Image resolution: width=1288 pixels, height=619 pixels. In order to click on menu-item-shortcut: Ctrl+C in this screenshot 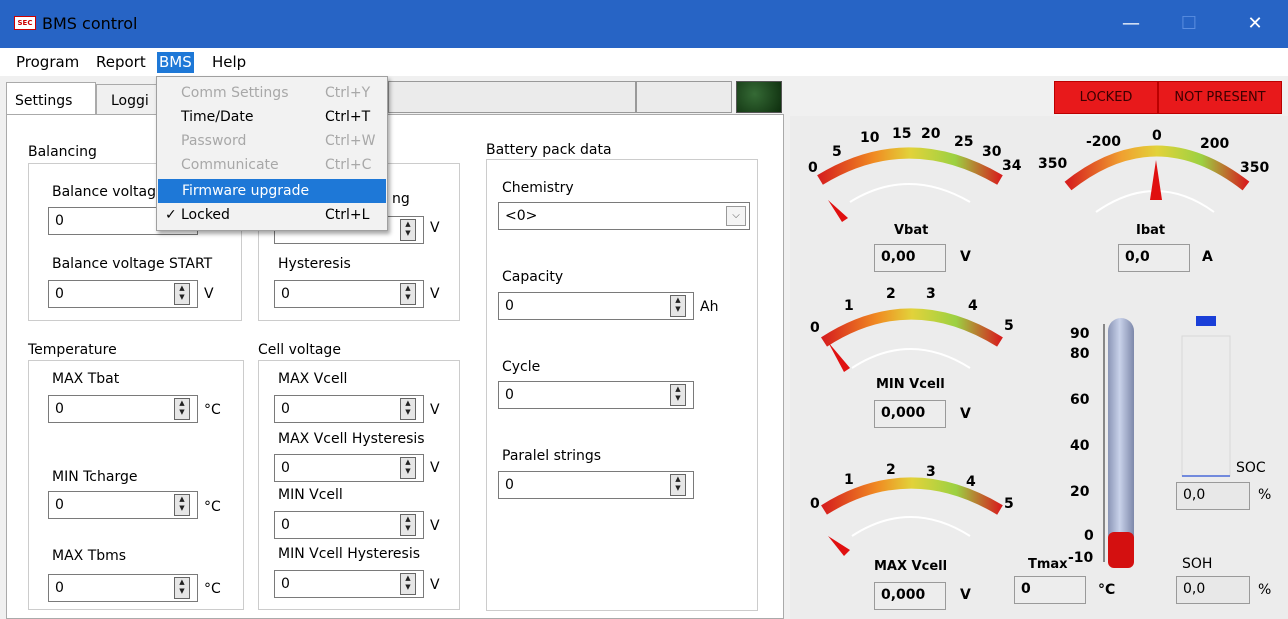, I will do `click(348, 165)`.